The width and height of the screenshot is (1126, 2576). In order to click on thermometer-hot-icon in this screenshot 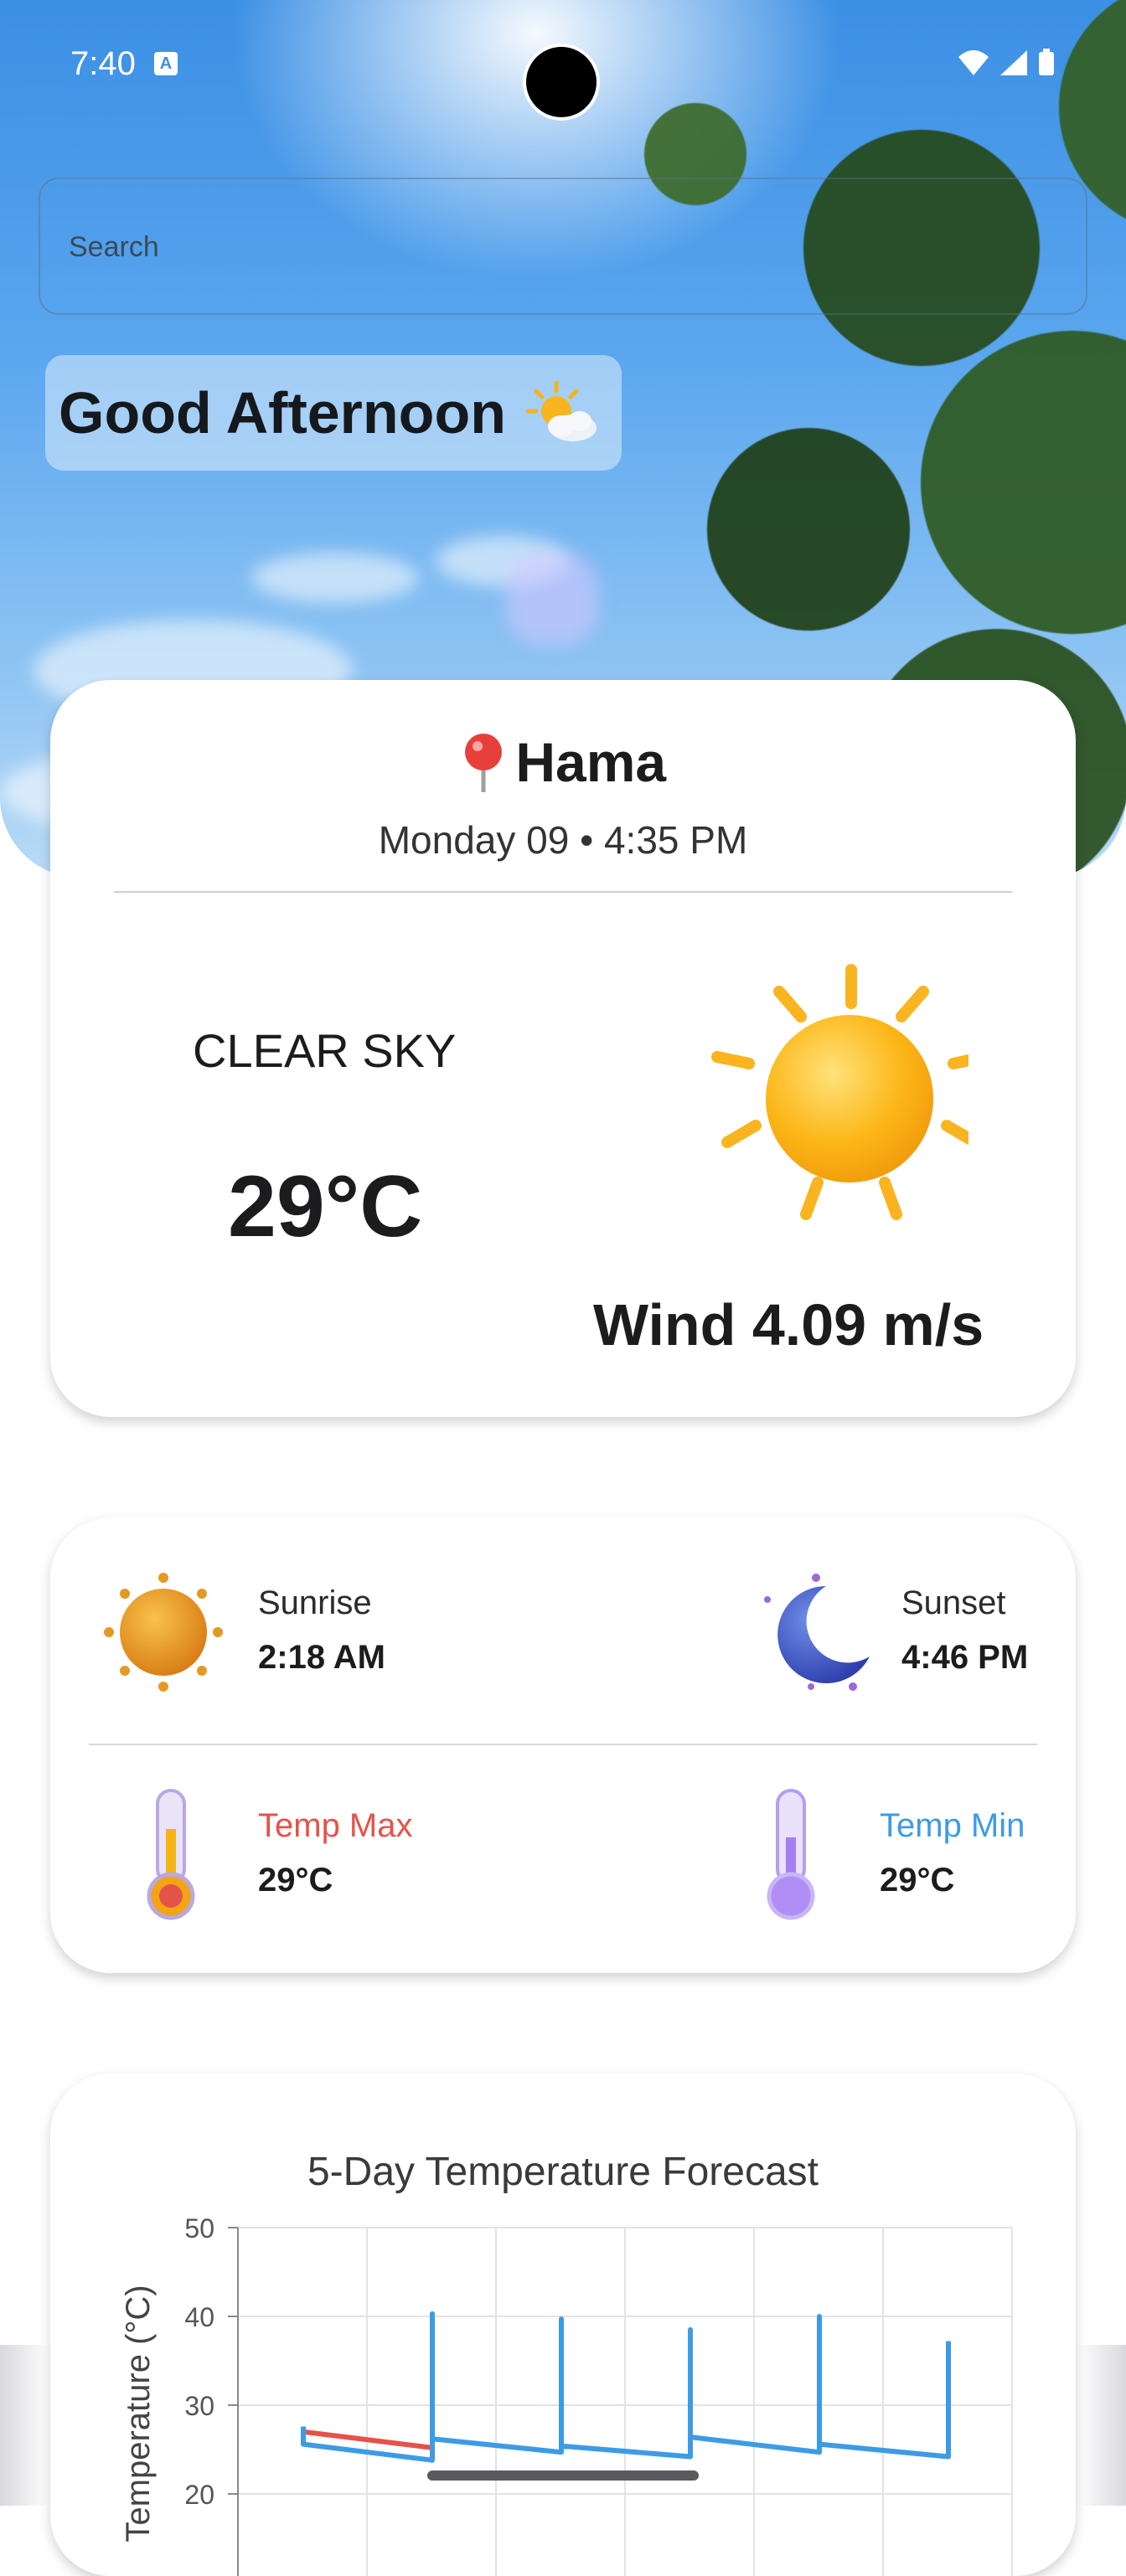, I will do `click(171, 1854)`.